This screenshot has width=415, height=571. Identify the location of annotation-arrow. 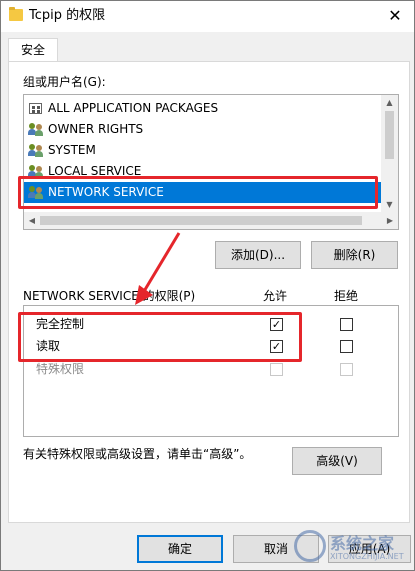
(158, 268).